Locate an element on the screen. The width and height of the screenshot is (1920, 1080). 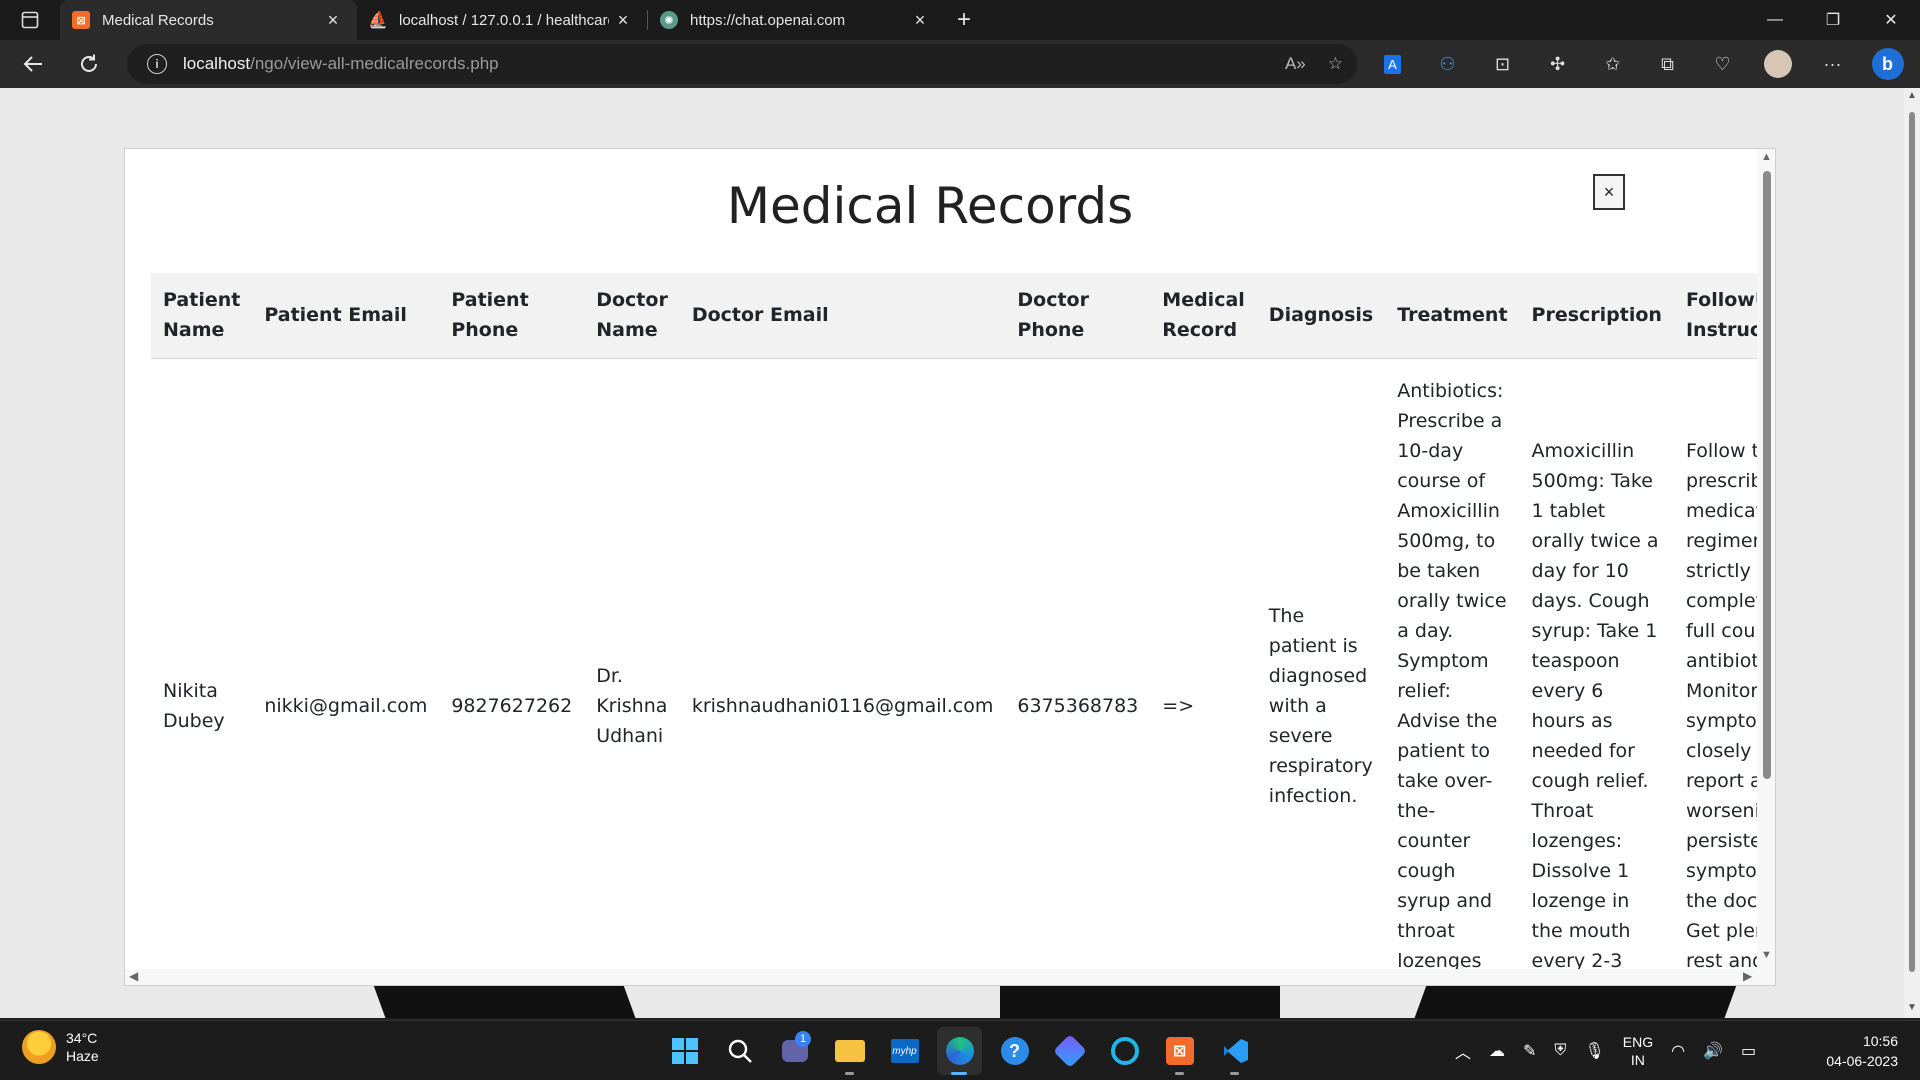
url-path: /ngo/view-all-medicalrecords.php is located at coordinates (374, 63).